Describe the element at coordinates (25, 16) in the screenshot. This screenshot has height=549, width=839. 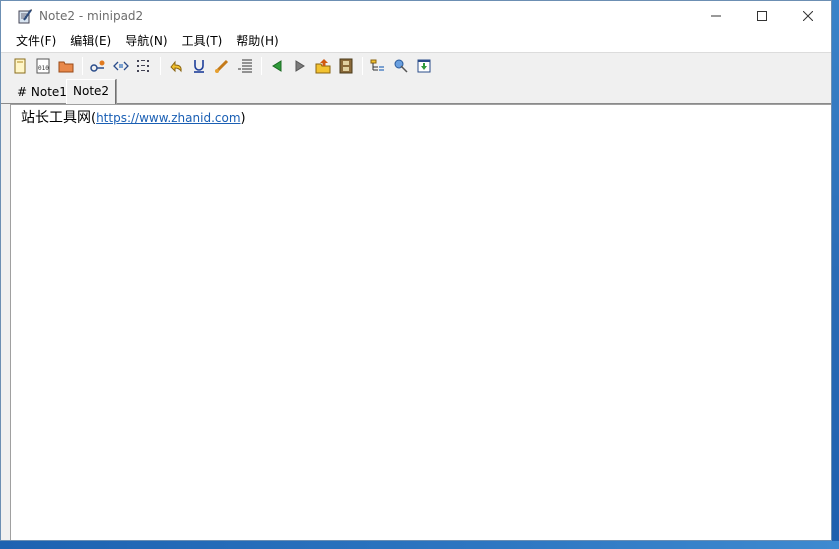
I see `notepad-pencil-icon` at that location.